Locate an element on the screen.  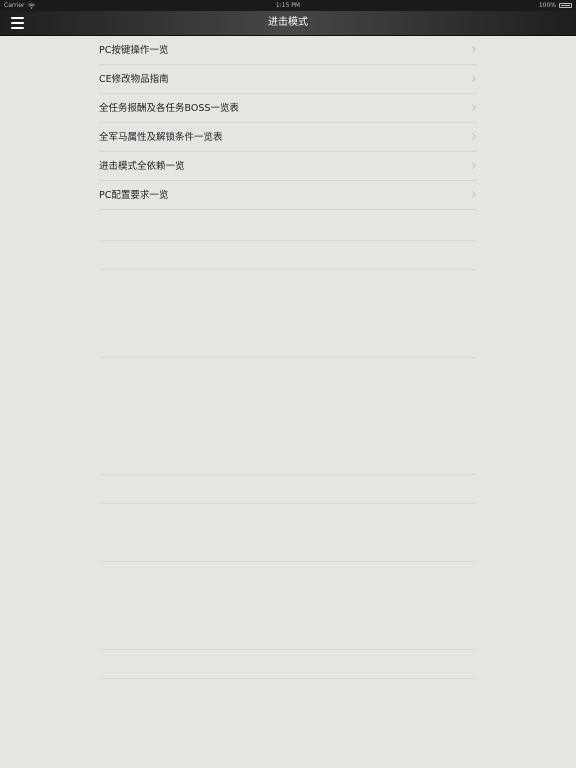
battery-icon is located at coordinates (565, 5).